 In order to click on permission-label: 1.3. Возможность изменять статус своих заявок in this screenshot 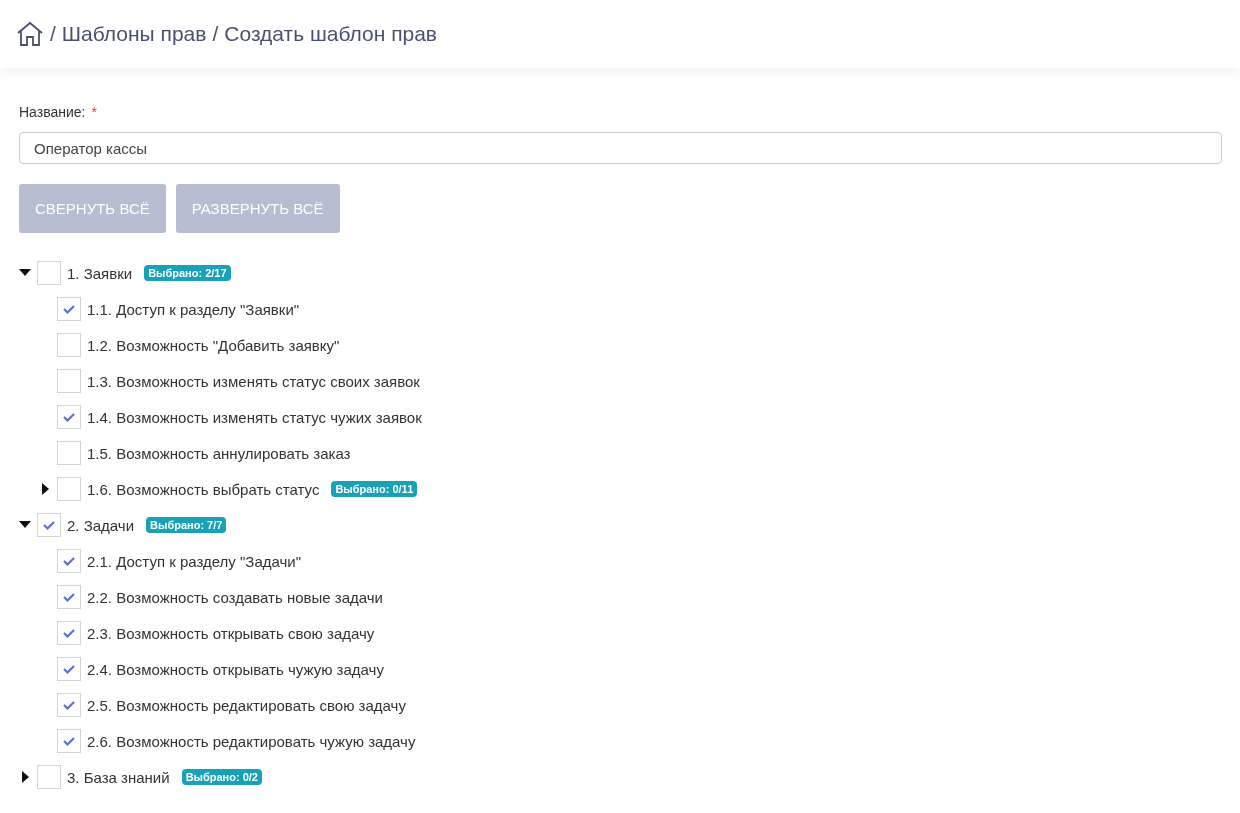, I will do `click(253, 381)`.